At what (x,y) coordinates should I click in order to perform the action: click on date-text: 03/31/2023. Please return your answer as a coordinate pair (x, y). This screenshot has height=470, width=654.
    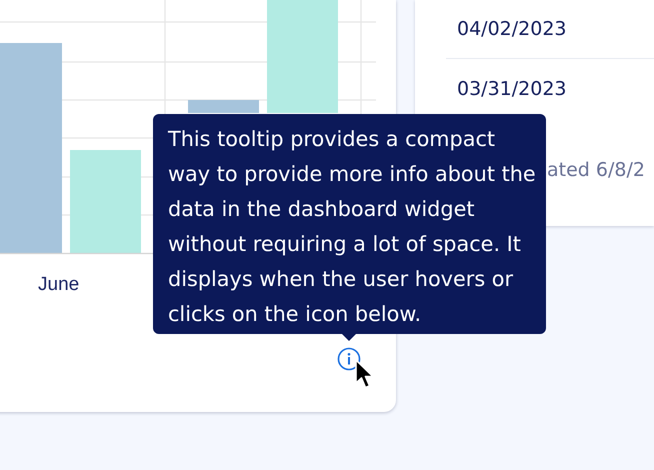
    Looking at the image, I should click on (512, 89).